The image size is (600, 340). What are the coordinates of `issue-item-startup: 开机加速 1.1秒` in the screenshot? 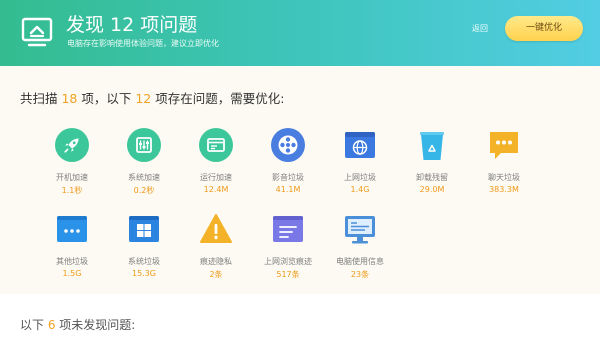 It's located at (72, 162).